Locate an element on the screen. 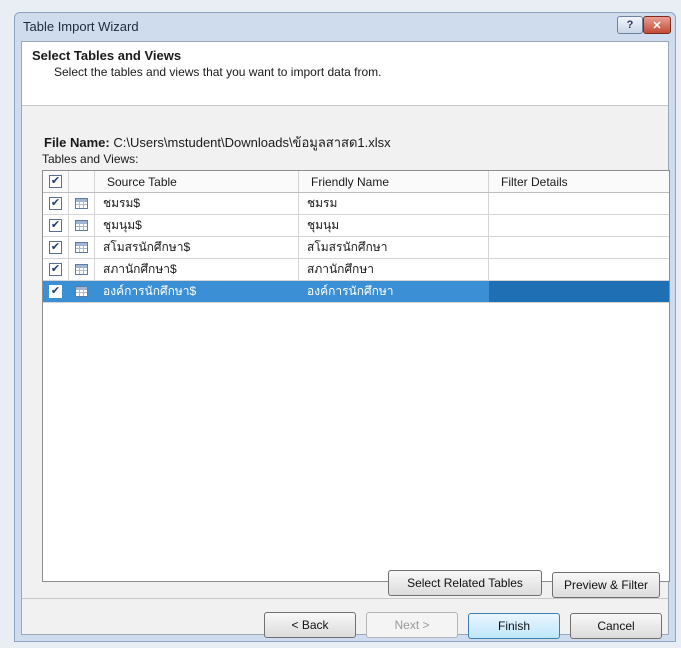 This screenshot has width=681, height=648. friendly-name-column-header: Friendly Name is located at coordinates (394, 181).